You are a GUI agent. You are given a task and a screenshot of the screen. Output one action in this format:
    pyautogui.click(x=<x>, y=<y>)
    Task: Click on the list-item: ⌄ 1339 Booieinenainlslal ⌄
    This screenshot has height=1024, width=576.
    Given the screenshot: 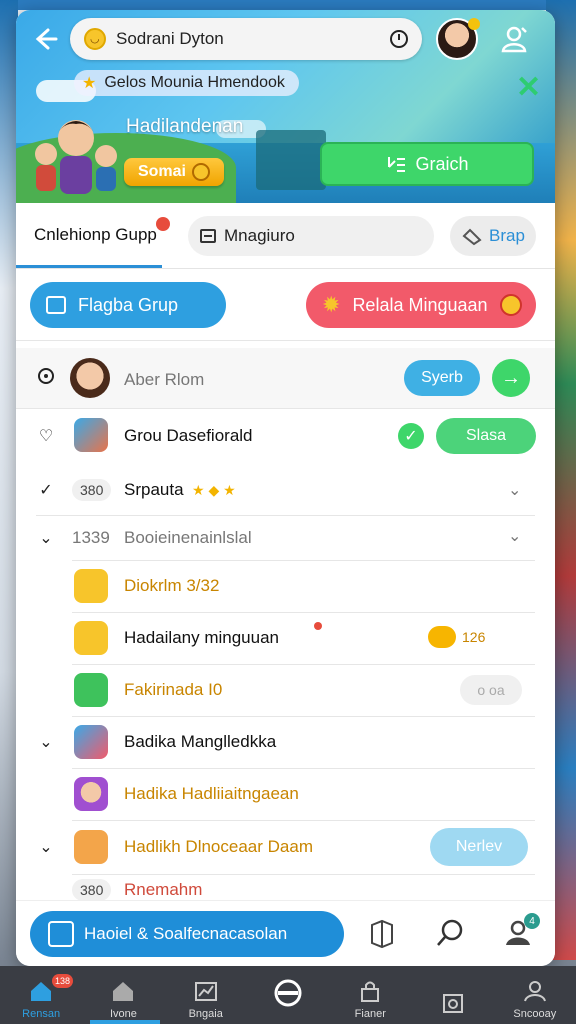 What is the action you would take?
    pyautogui.click(x=285, y=538)
    